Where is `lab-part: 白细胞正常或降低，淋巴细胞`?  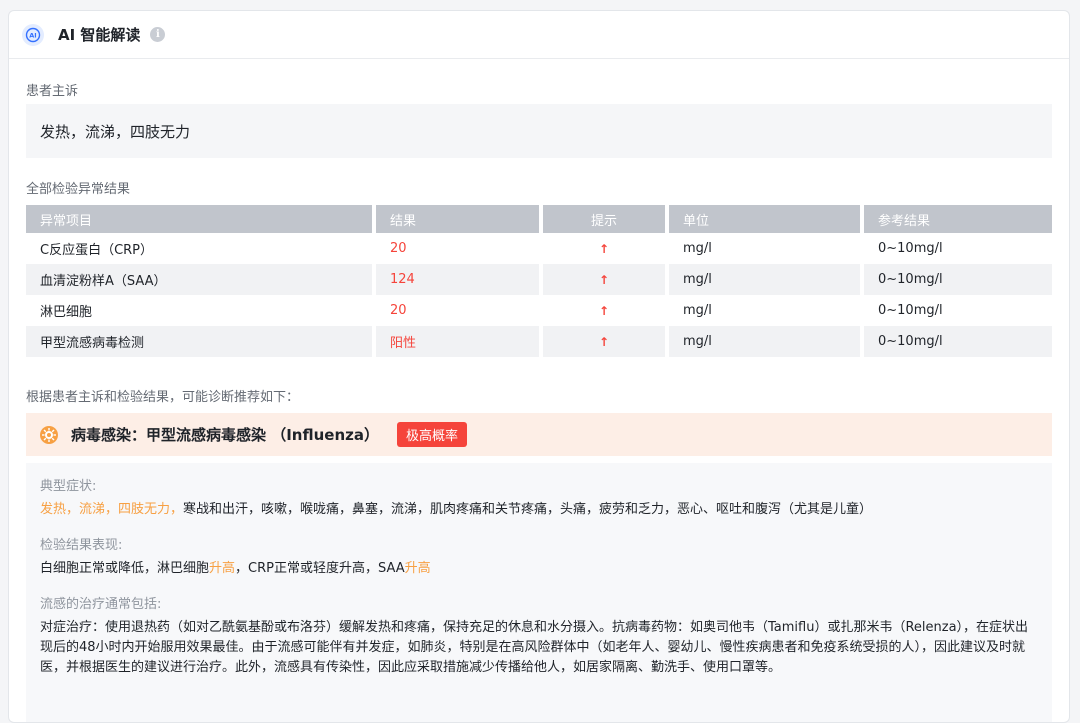
lab-part: 白细胞正常或降低，淋巴细胞 is located at coordinates (125, 568).